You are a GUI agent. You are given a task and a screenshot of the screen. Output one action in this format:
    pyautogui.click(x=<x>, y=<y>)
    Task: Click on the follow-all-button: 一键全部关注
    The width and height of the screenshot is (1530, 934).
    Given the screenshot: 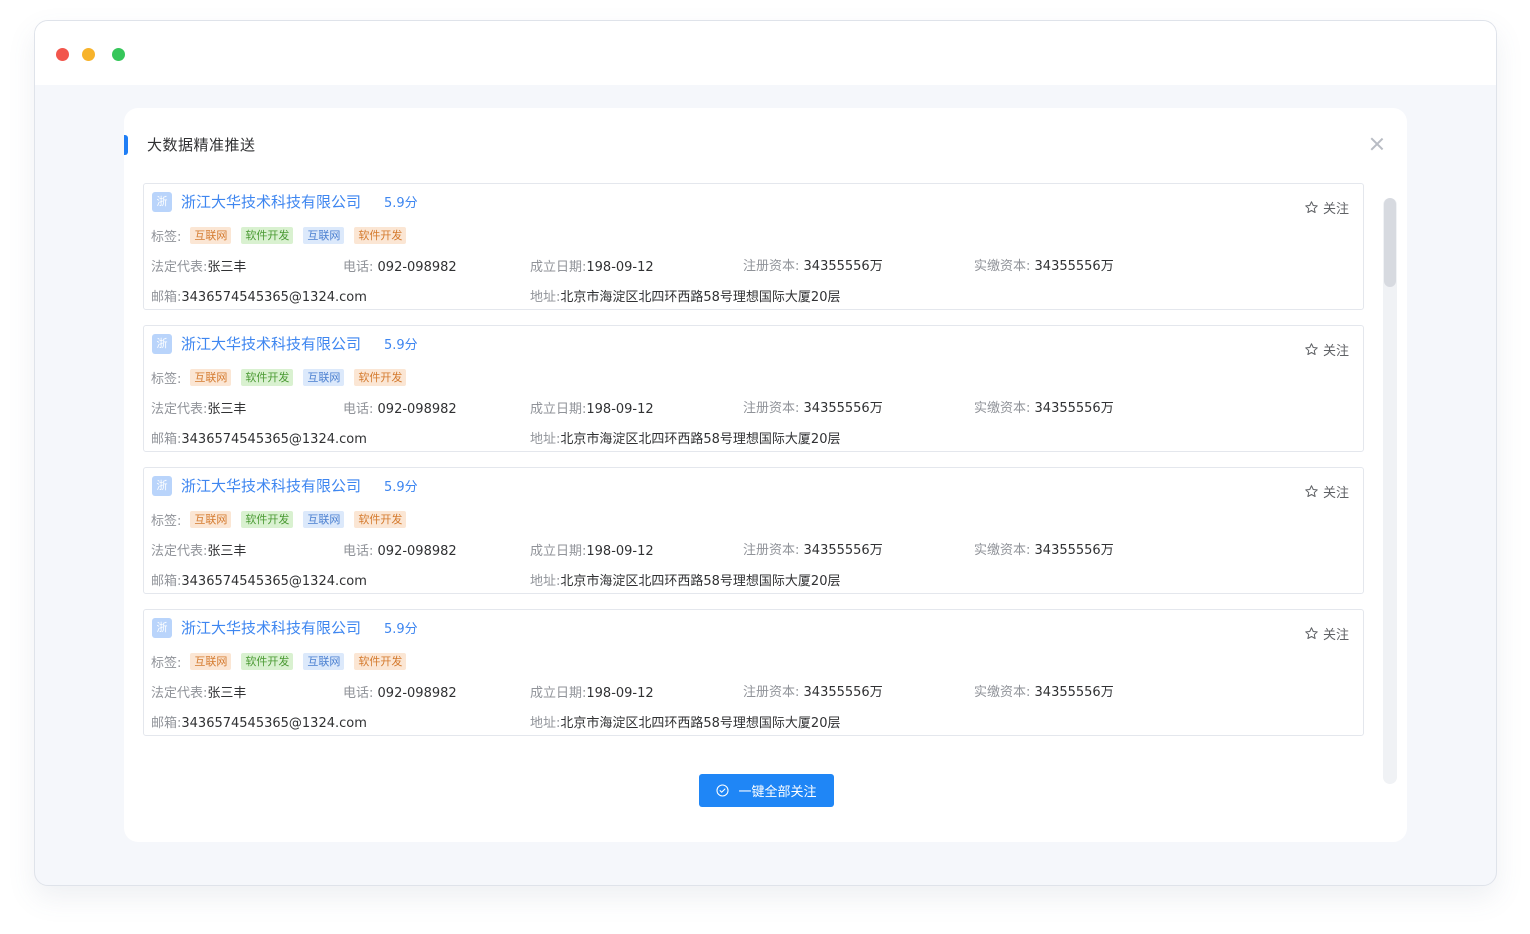 What is the action you would take?
    pyautogui.click(x=766, y=790)
    